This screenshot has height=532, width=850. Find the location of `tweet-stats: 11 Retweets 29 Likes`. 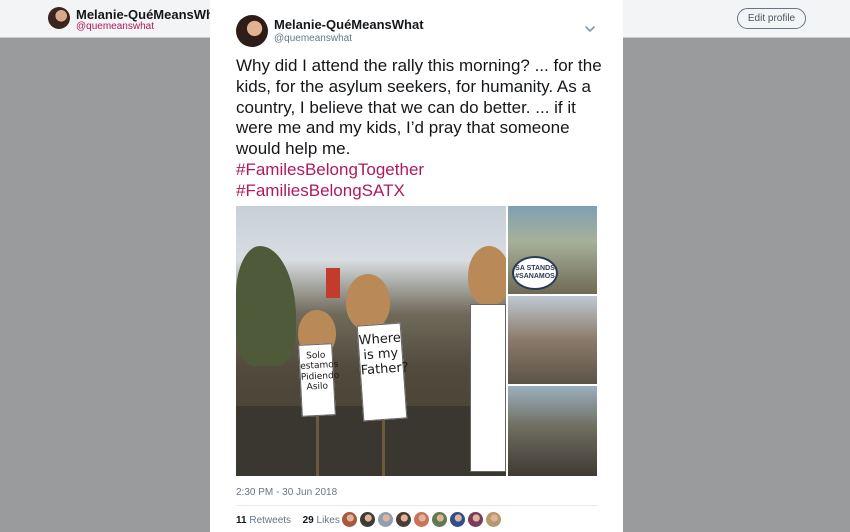

tweet-stats: 11 Retweets 29 Likes is located at coordinates (288, 520).